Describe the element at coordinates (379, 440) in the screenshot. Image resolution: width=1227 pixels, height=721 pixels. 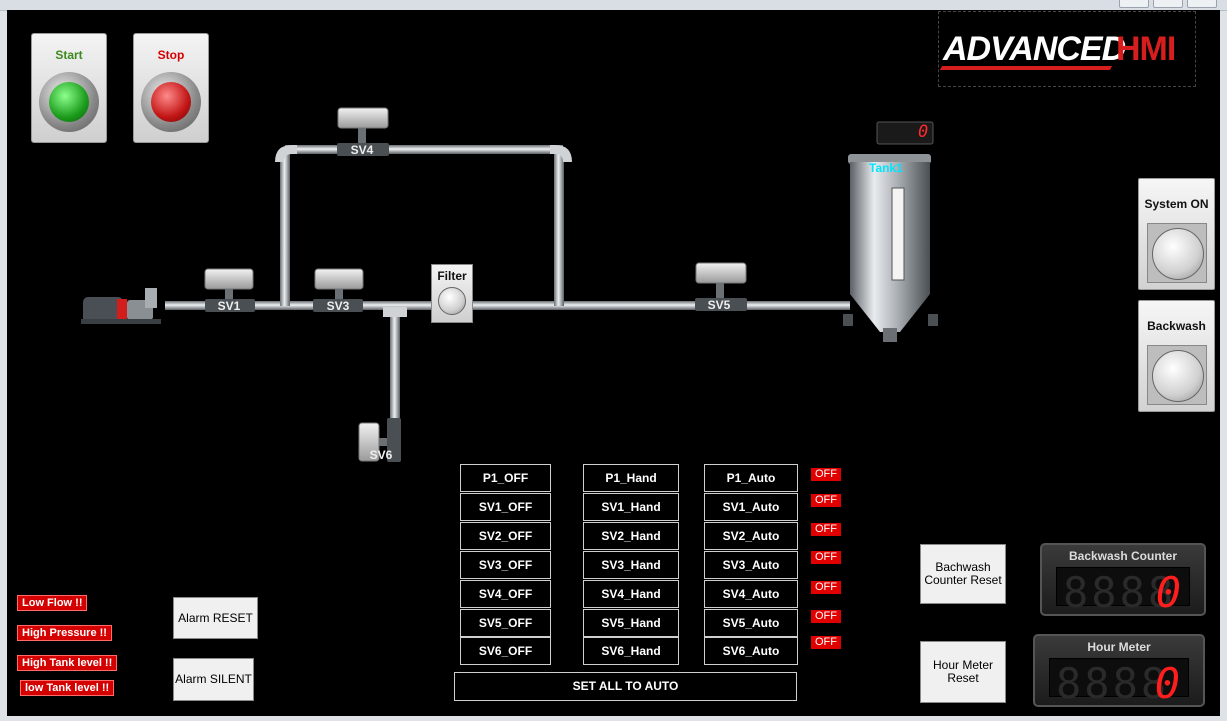
I see `valve-sv6-icon: SV6` at that location.